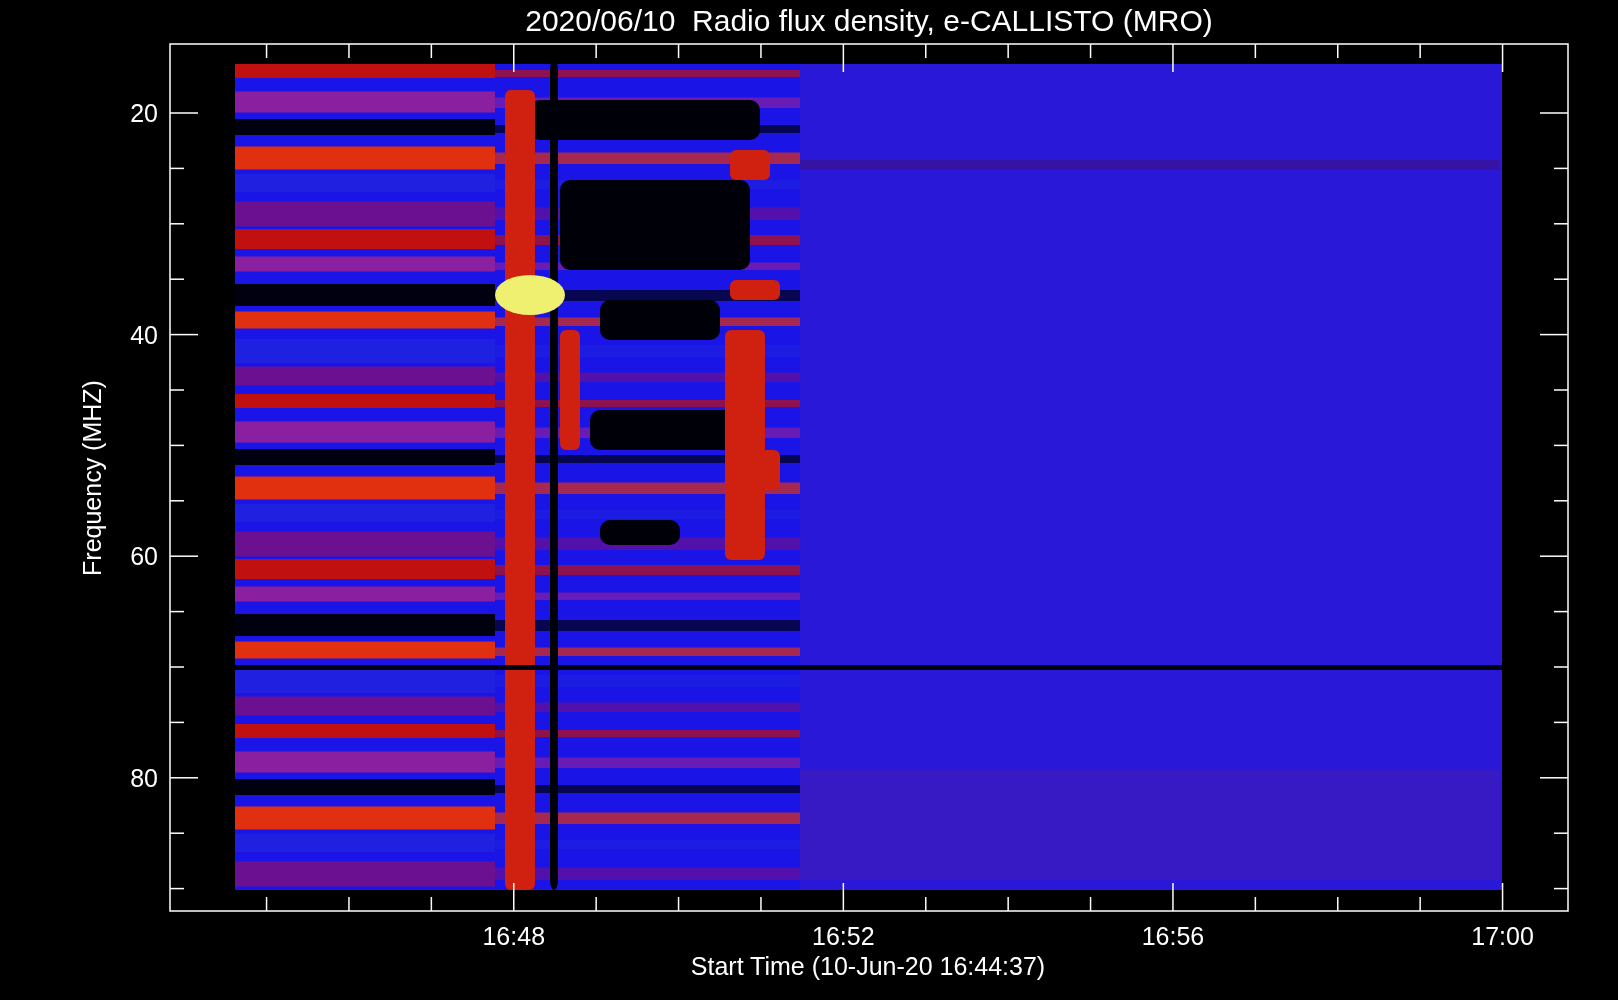 This screenshot has height=1000, width=1618. I want to click on x-tick-label: 16:52, so click(843, 936).